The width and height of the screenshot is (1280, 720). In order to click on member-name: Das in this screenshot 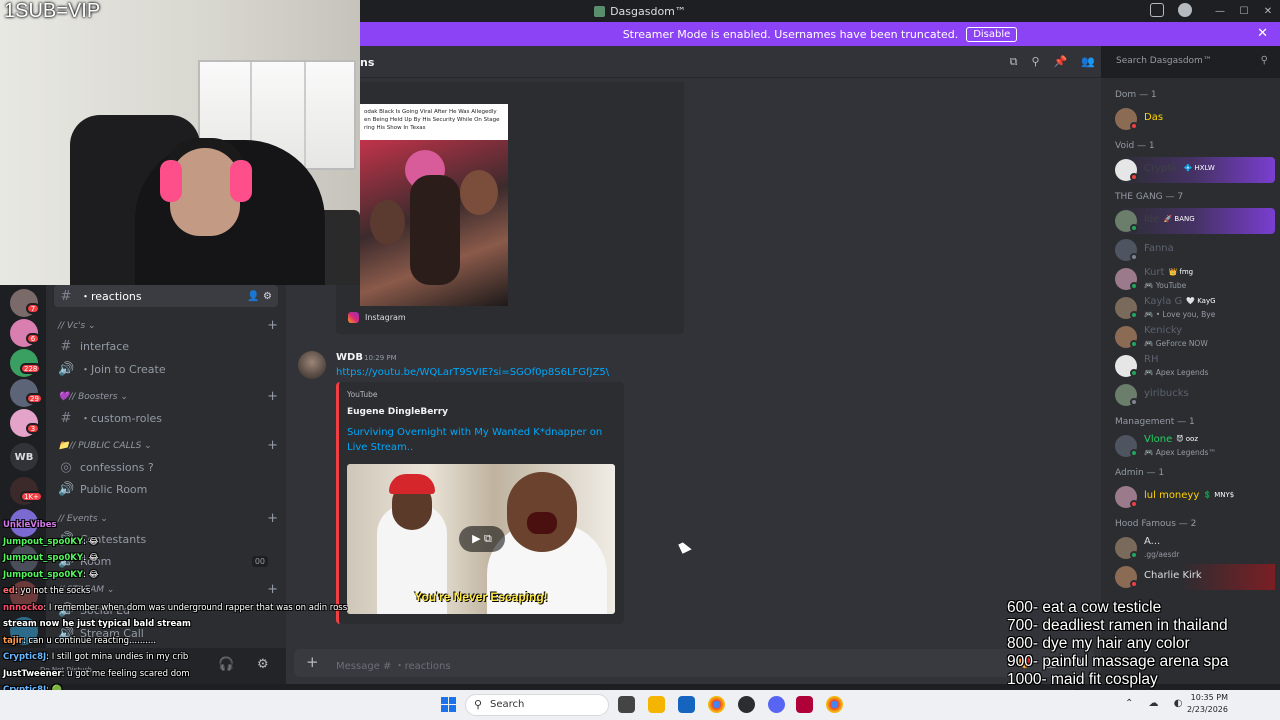, I will do `click(1153, 117)`.